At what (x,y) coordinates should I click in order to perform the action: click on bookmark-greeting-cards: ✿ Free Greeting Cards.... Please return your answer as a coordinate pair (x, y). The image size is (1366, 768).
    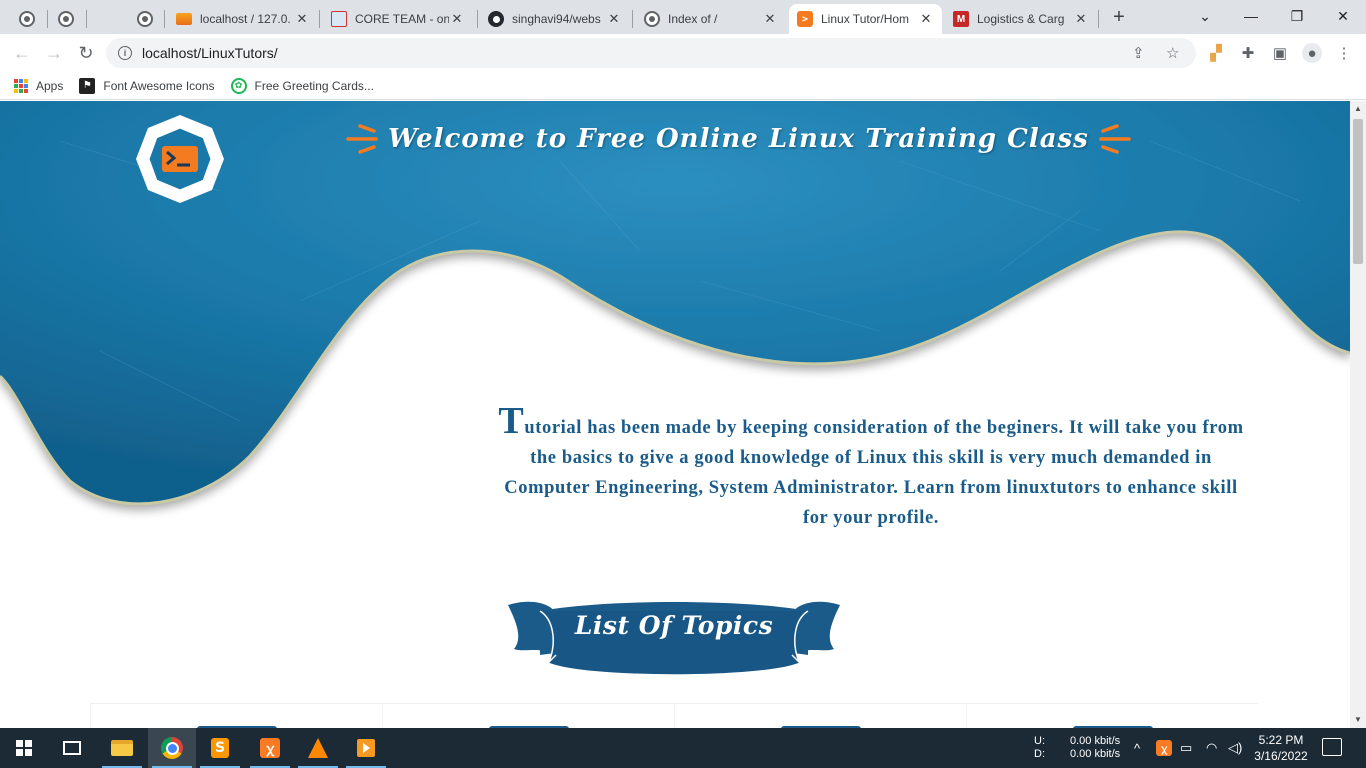
    Looking at the image, I should click on (302, 85).